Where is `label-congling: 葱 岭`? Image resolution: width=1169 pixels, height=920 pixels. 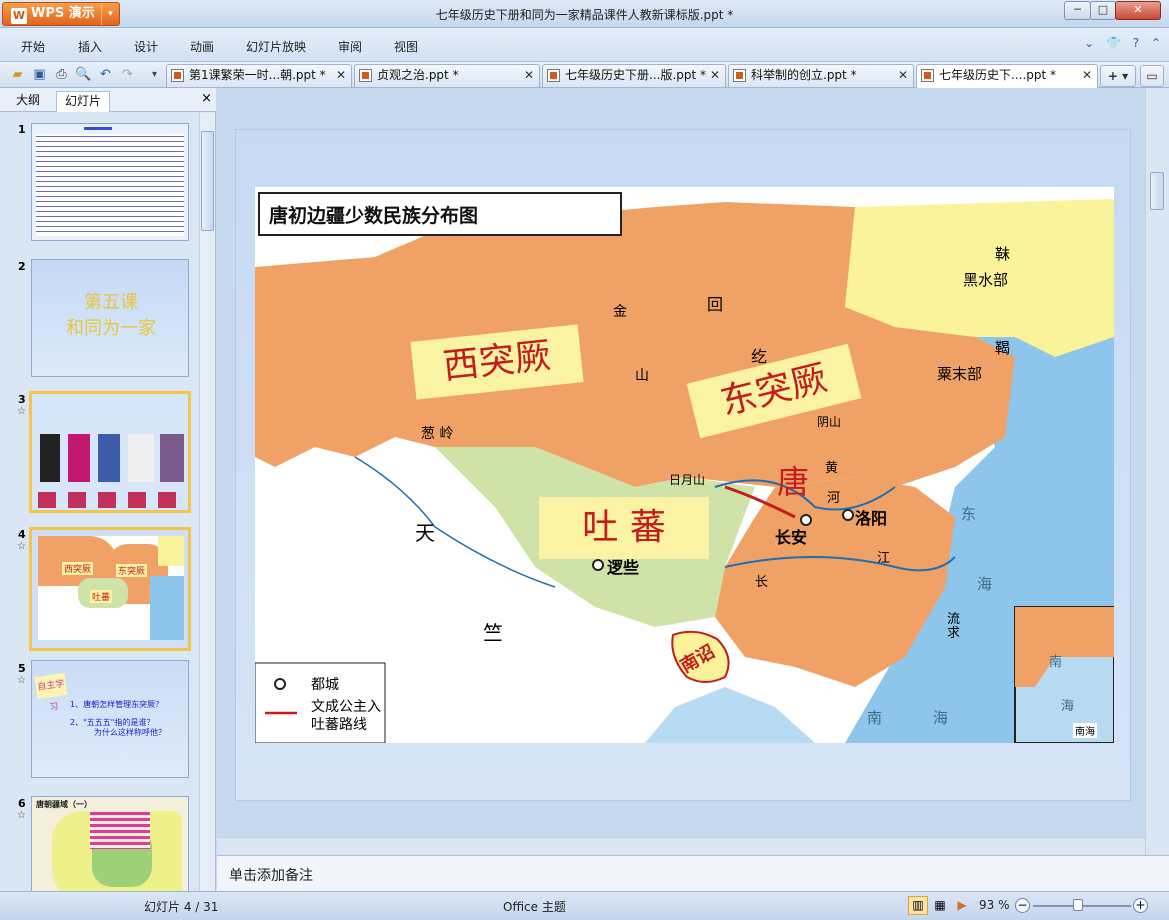
label-congling: 葱 岭 is located at coordinates (437, 434).